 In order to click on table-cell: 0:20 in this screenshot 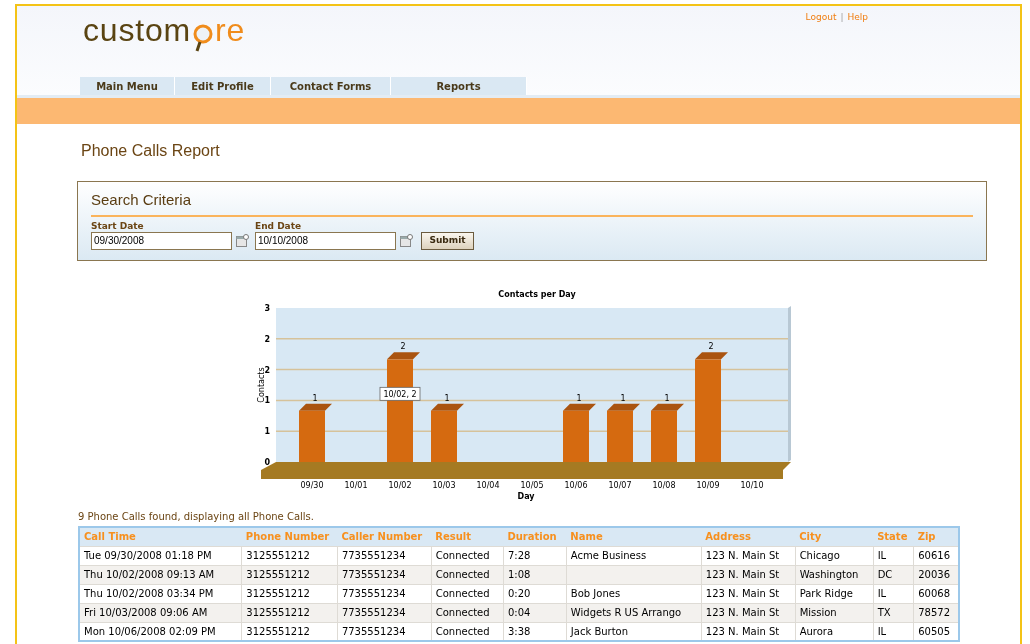, I will do `click(519, 593)`.